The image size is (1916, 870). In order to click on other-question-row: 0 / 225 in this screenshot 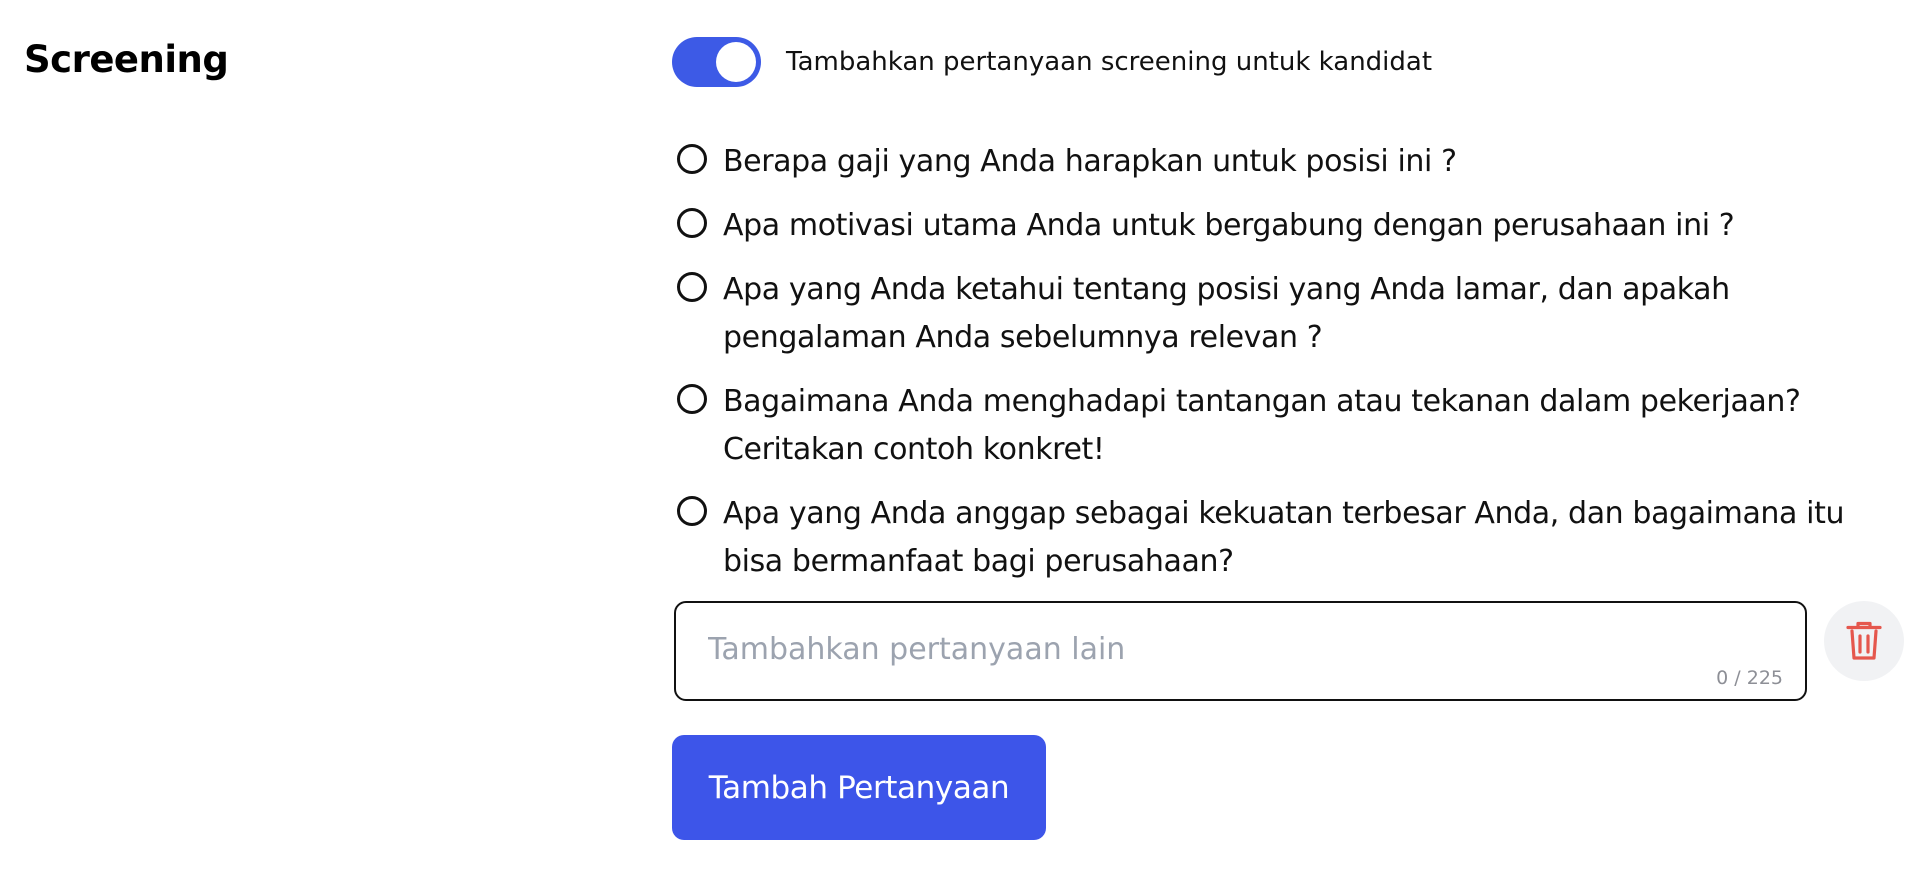, I will do `click(1294, 651)`.